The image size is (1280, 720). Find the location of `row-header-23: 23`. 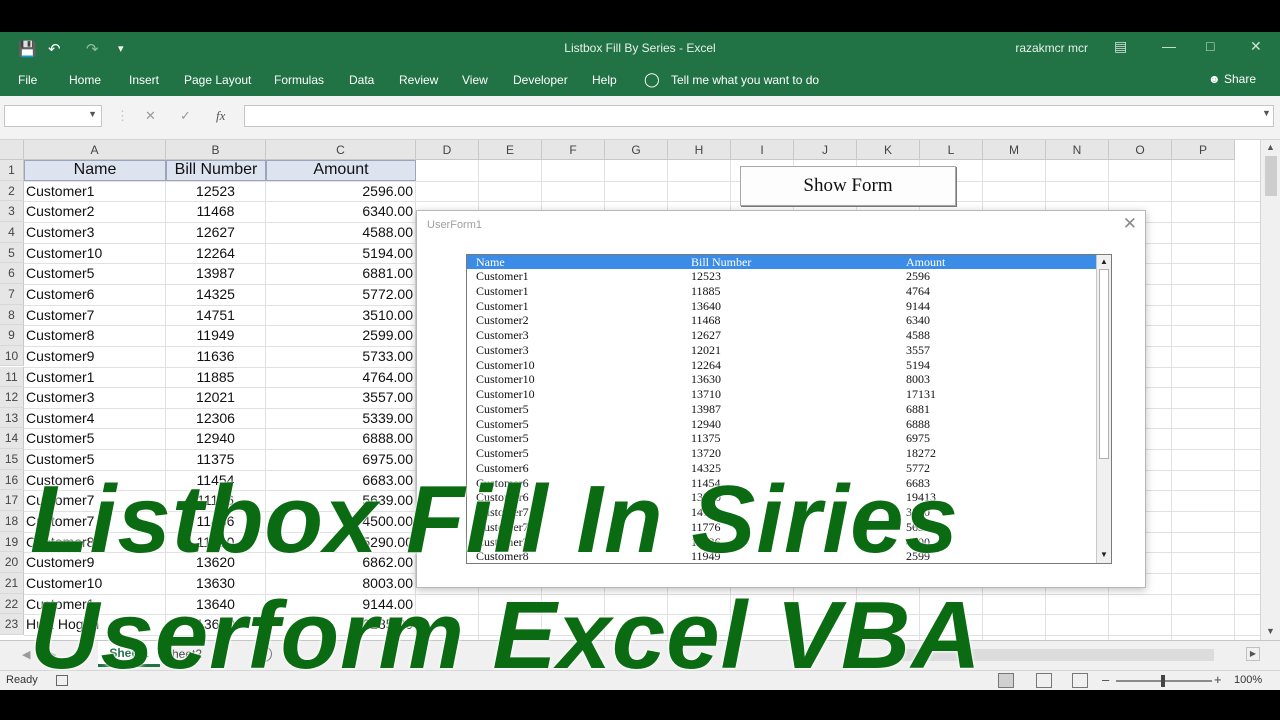

row-header-23: 23 is located at coordinates (12, 624).